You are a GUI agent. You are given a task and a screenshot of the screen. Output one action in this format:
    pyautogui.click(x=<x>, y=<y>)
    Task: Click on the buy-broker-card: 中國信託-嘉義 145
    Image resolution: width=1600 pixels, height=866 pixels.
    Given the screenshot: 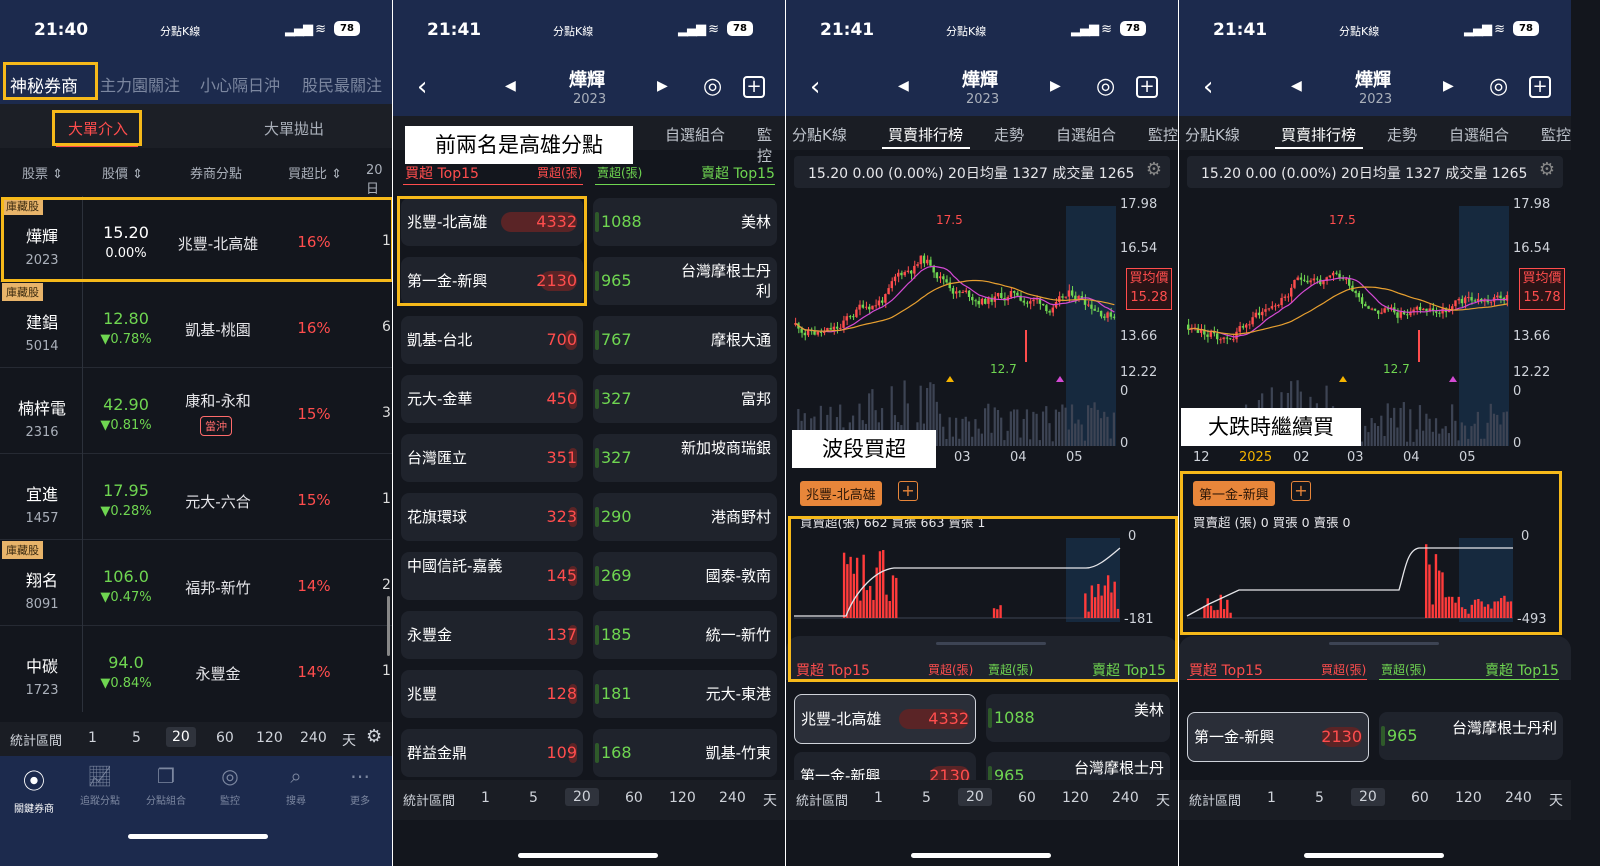 What is the action you would take?
    pyautogui.click(x=492, y=576)
    